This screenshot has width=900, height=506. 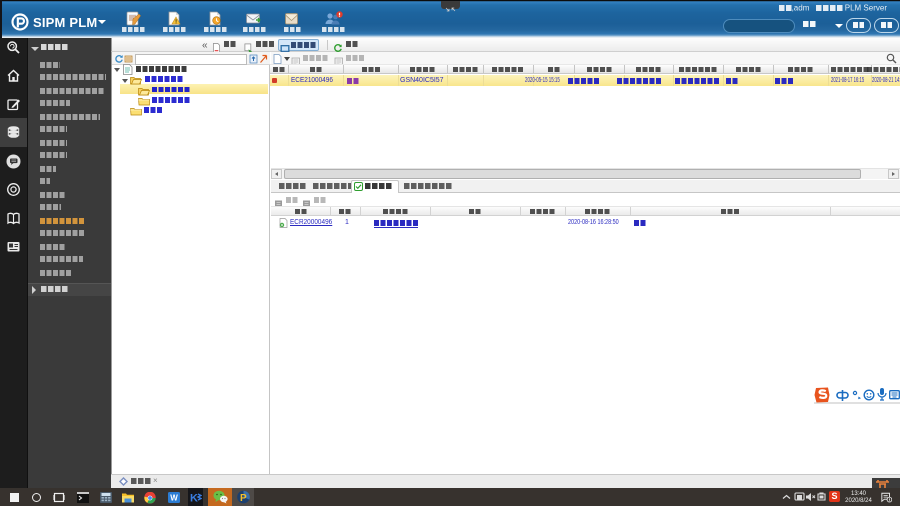 What do you see at coordinates (194, 498) in the screenshot?
I see `svg-text: K` at bounding box center [194, 498].